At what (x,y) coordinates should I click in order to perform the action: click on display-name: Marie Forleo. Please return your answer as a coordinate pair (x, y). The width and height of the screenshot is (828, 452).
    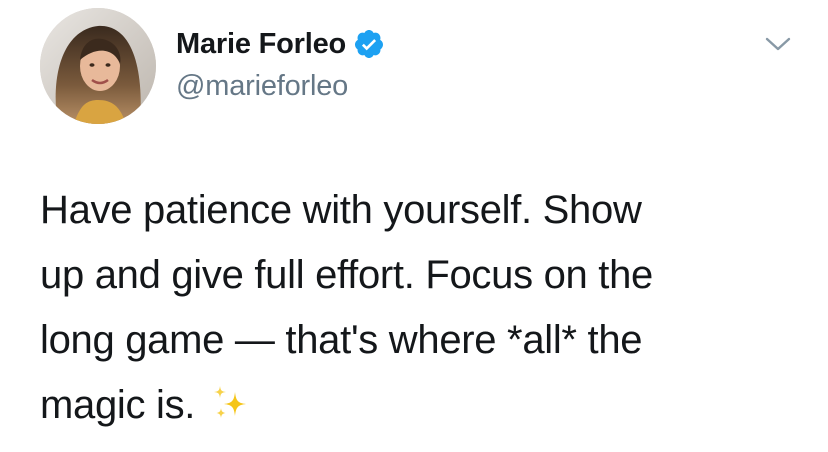
    Looking at the image, I should click on (261, 44).